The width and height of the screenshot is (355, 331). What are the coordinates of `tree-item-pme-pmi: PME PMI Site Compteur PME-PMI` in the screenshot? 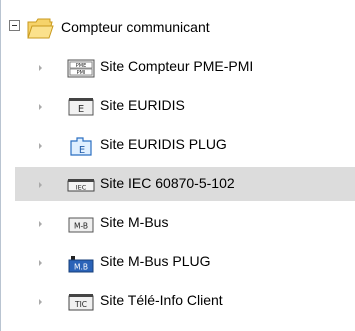 It's located at (178, 67).